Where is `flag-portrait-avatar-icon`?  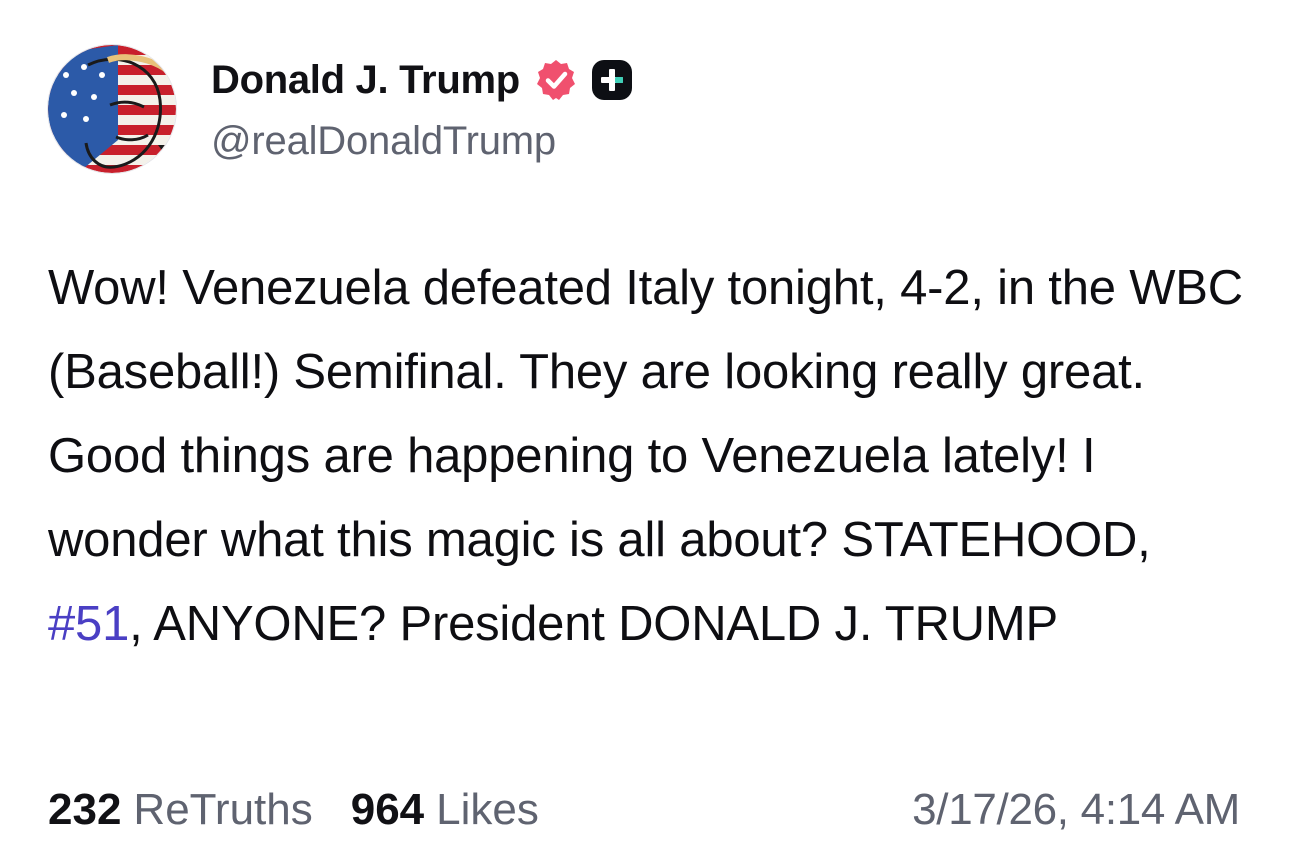 flag-portrait-avatar-icon is located at coordinates (112, 109).